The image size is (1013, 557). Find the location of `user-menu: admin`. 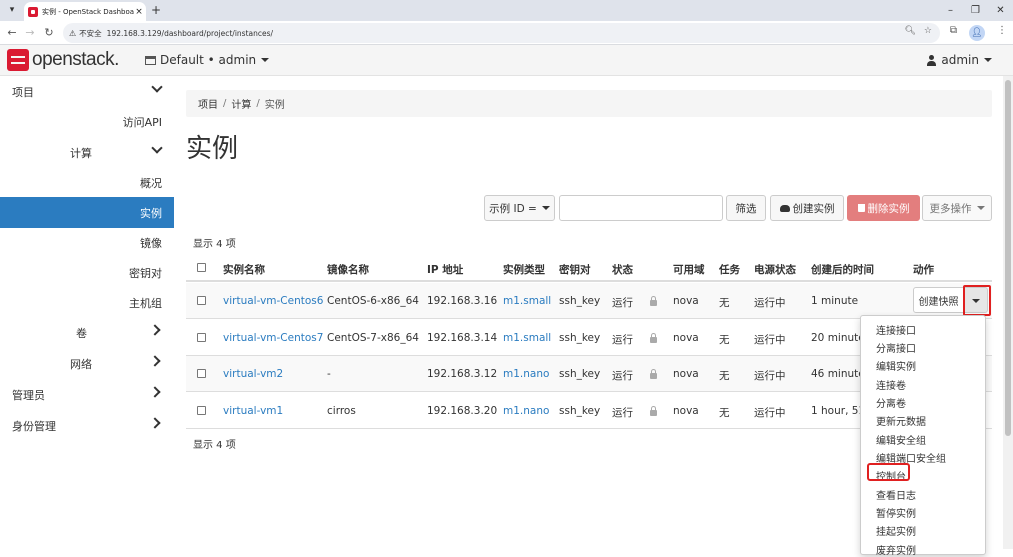

user-menu: admin is located at coordinates (959, 60).